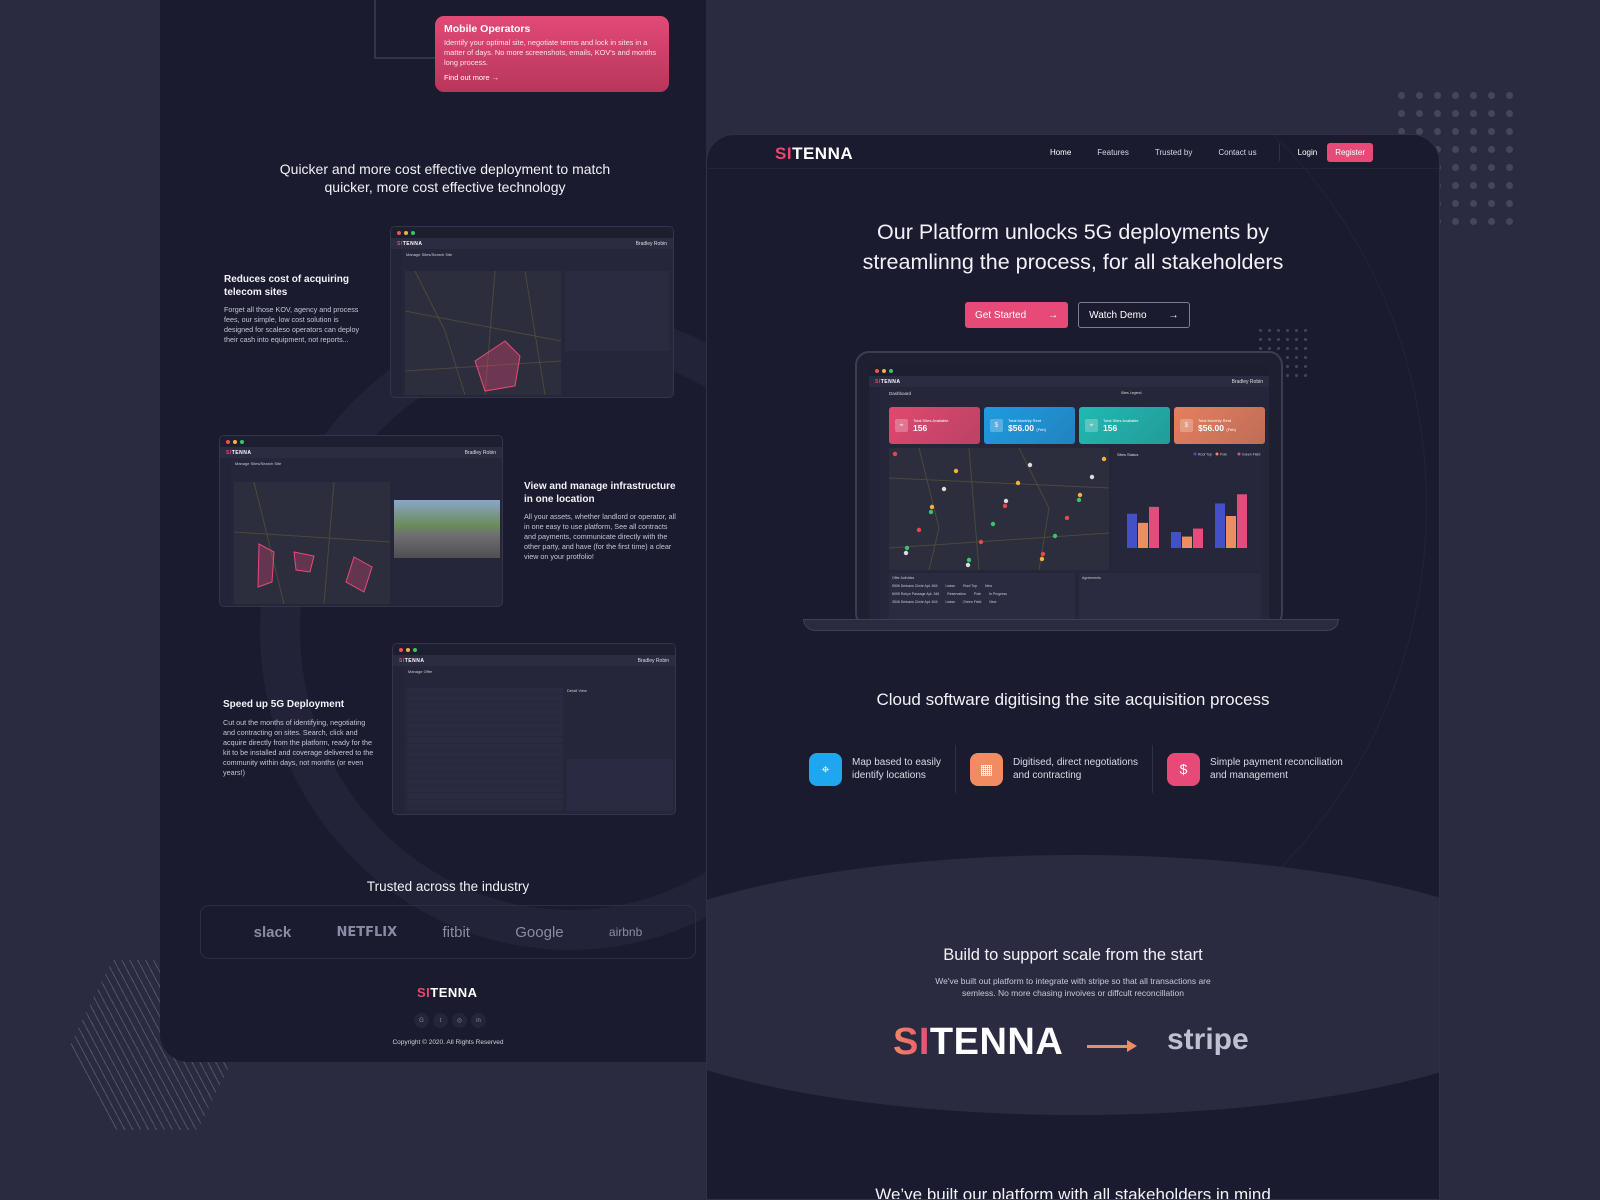  I want to click on login-link: Login, so click(1308, 152).